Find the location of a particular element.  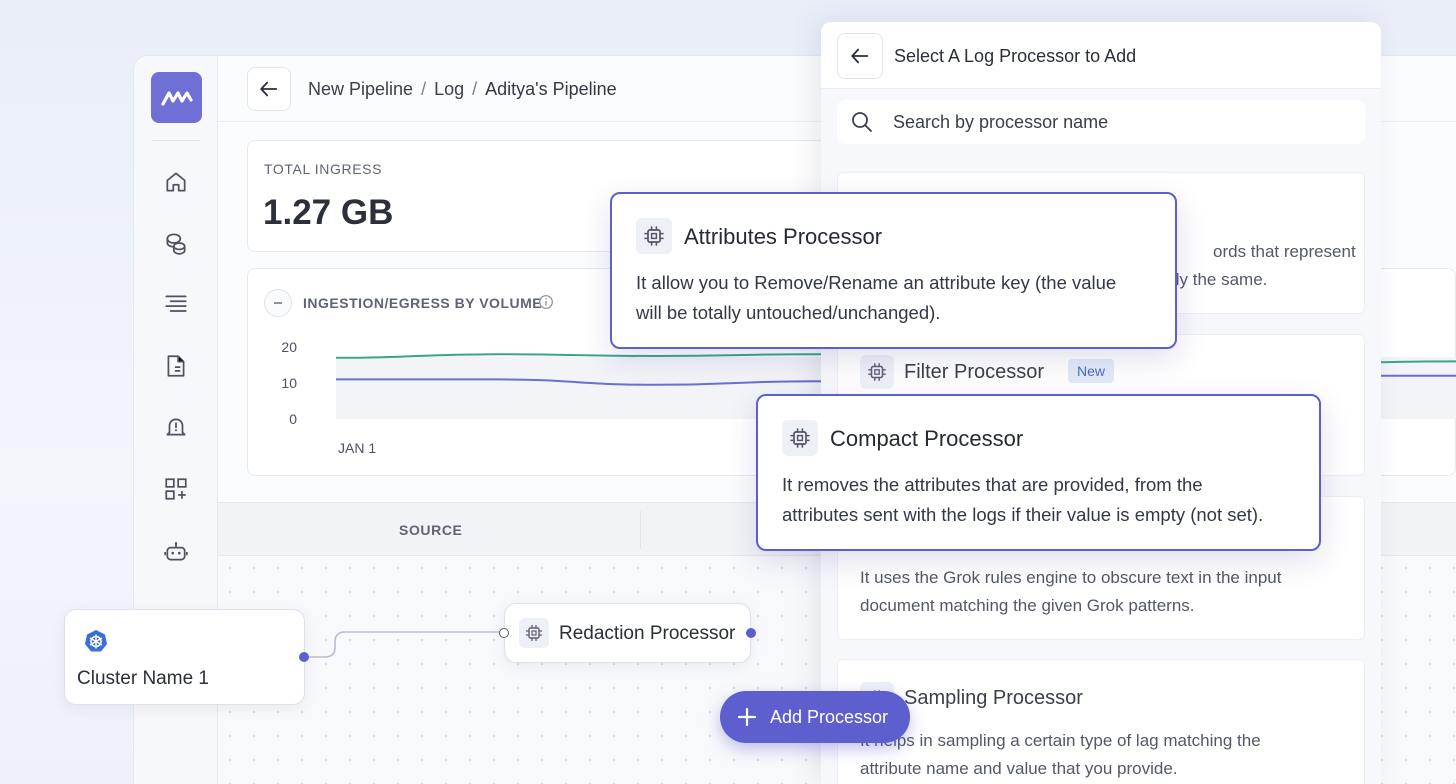

logs-icon is located at coordinates (176, 303).